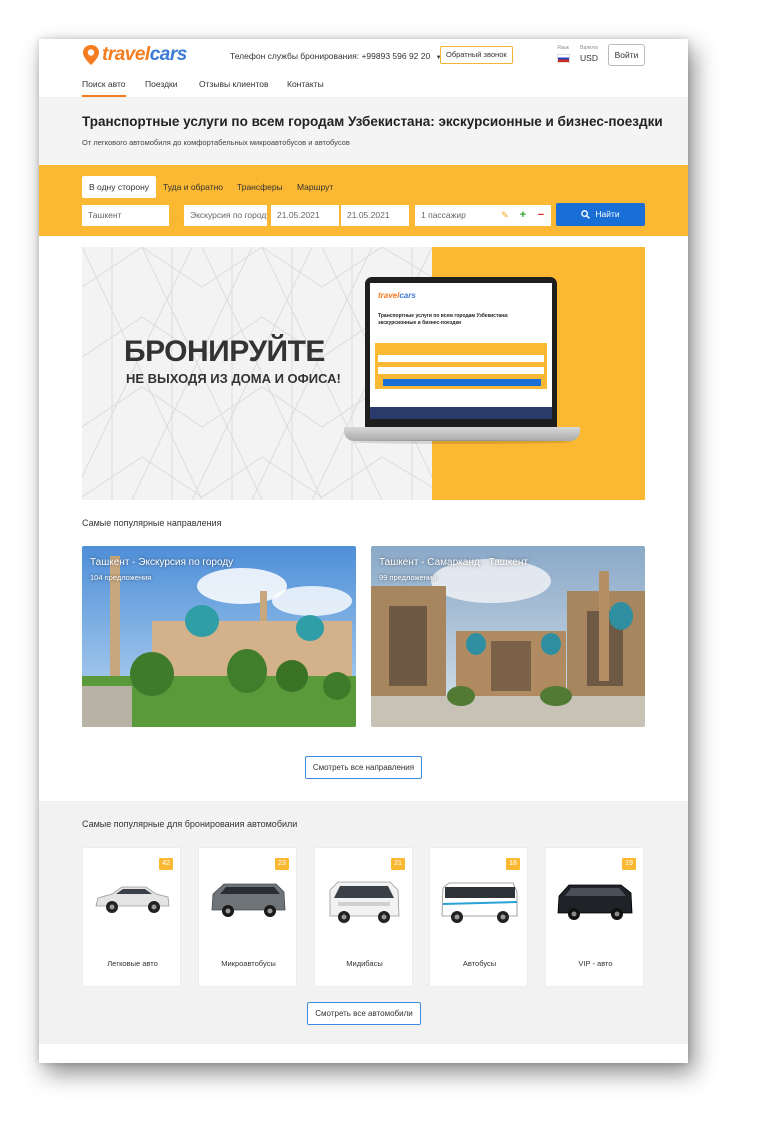  Describe the element at coordinates (260, 187) in the screenshot. I see `tab-transfers: Трансферы` at that location.